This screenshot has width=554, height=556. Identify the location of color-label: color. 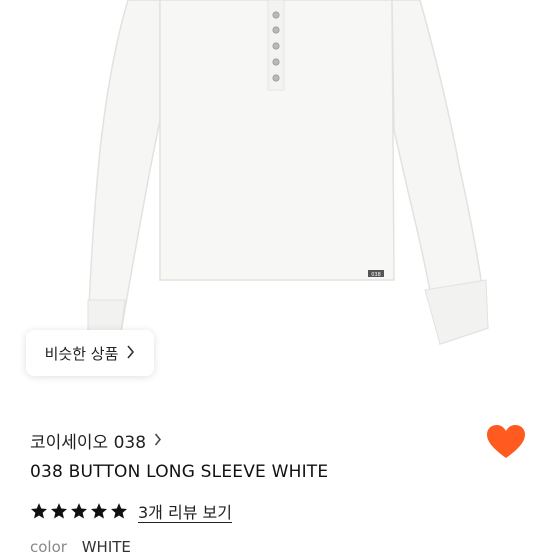
(48, 547).